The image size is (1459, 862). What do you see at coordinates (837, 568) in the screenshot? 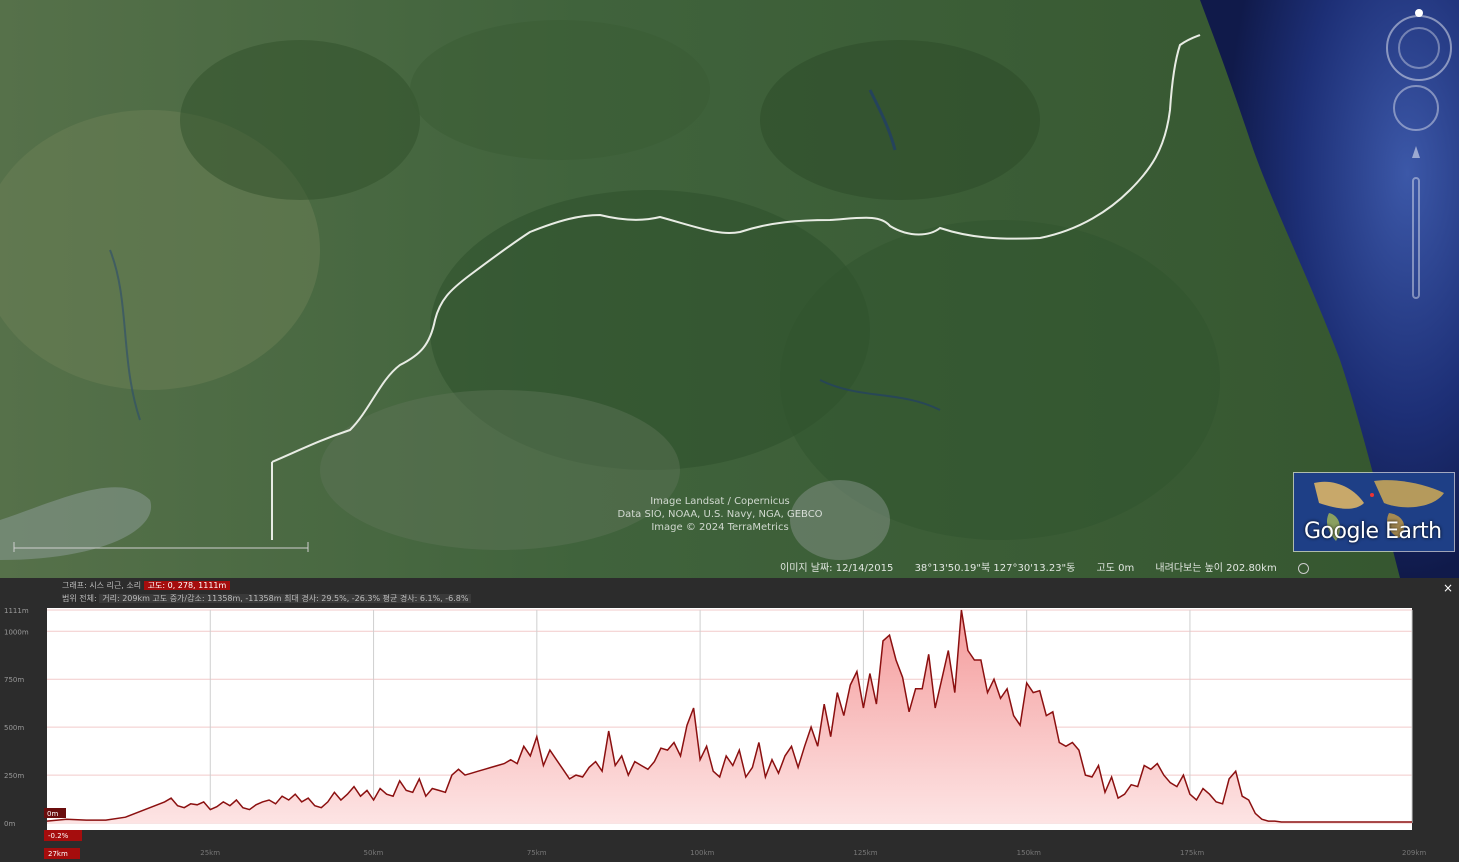
I see `image-date: 이미지 날짜: 12/14/2015` at bounding box center [837, 568].